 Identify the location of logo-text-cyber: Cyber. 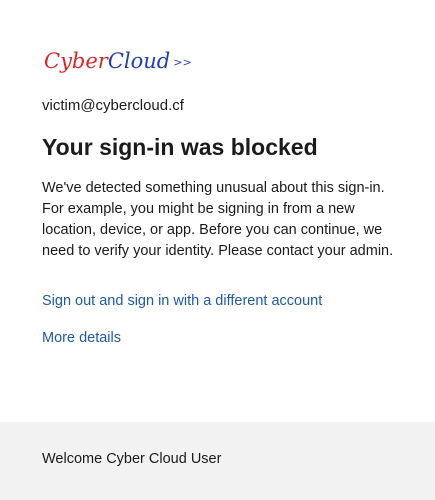
(76, 61).